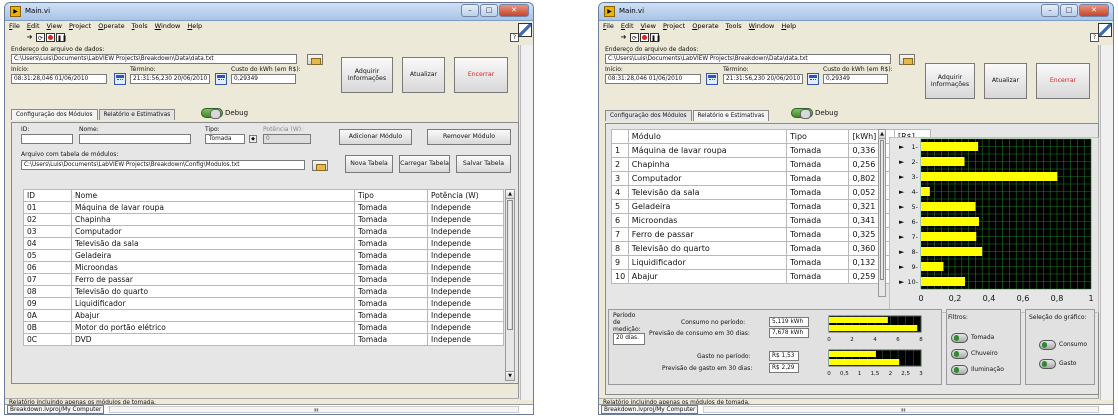  Describe the element at coordinates (871, 136) in the screenshot. I see `column-header-kwh: [kWh]` at that location.